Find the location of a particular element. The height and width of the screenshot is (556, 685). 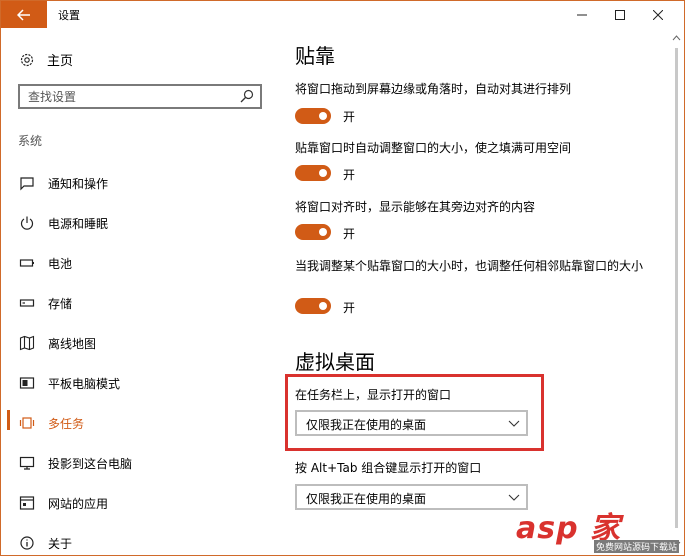

snap-setting-3-toggle is located at coordinates (313, 232).